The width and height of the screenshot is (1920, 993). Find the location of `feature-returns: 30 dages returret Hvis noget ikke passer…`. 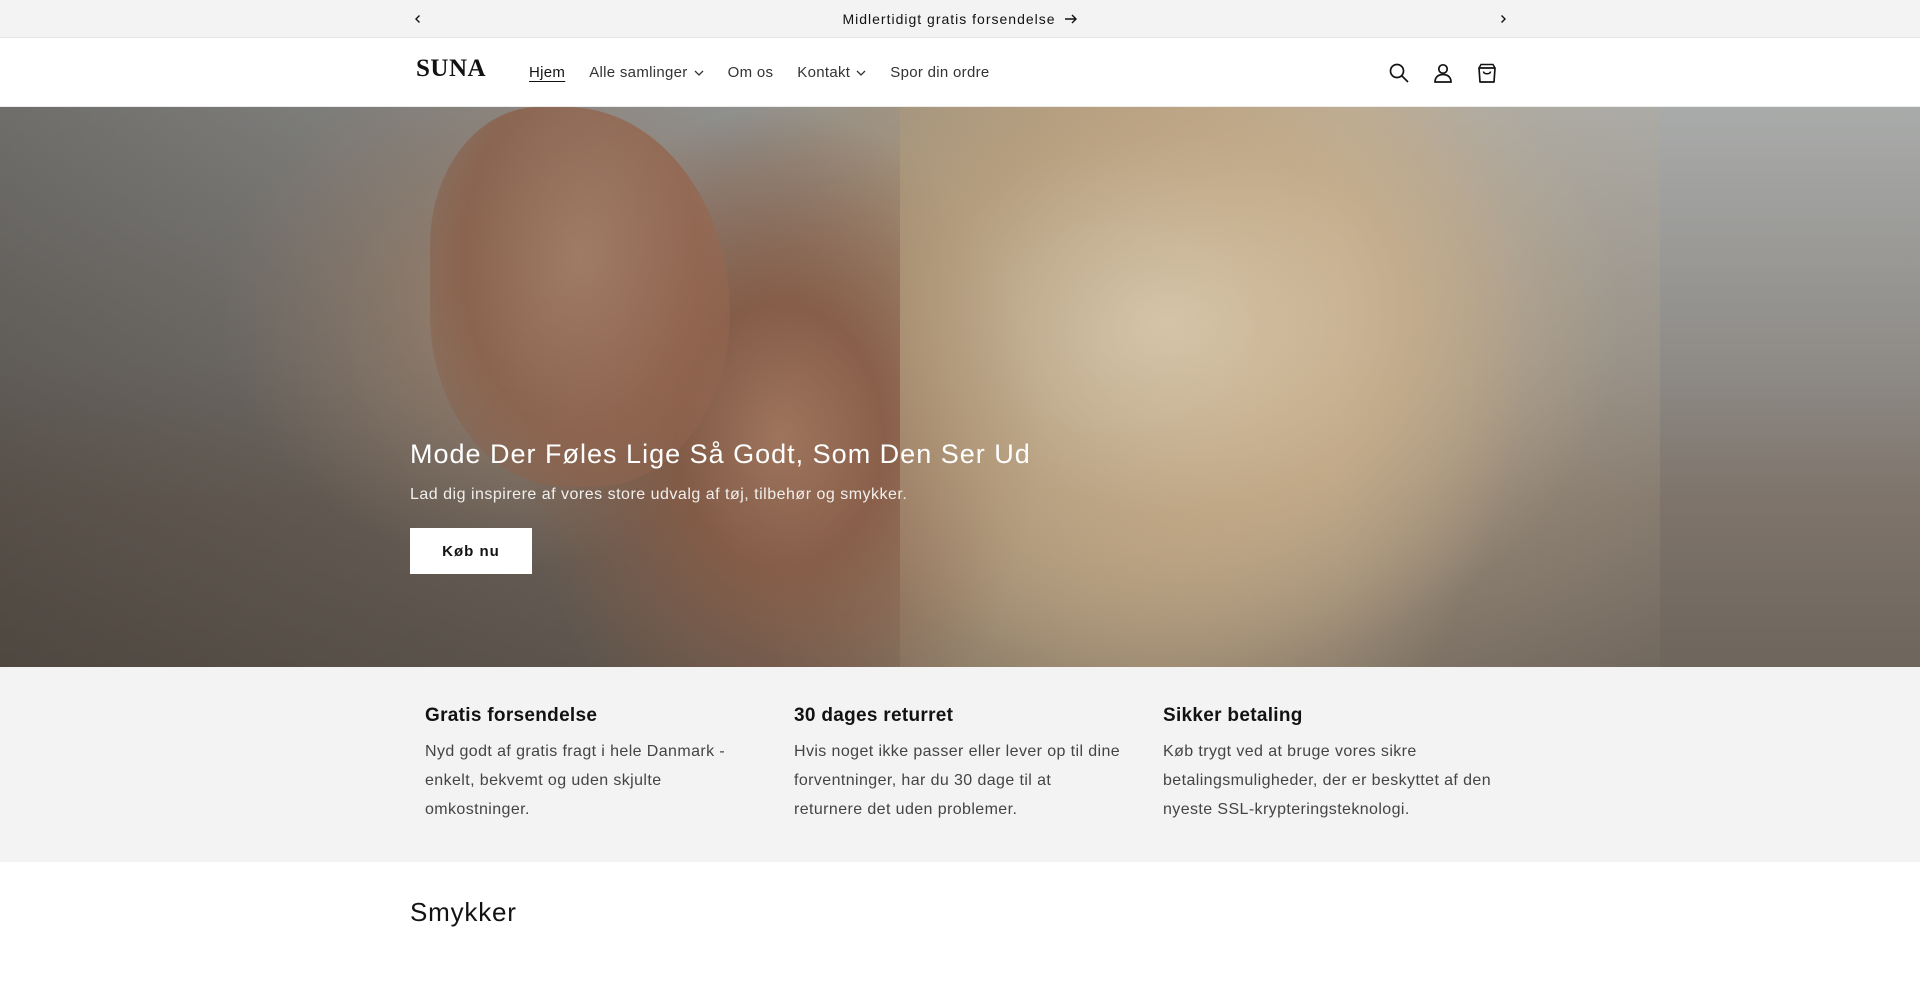

feature-returns: 30 dages returret Hvis noget ikke passer… is located at coordinates (959, 764).